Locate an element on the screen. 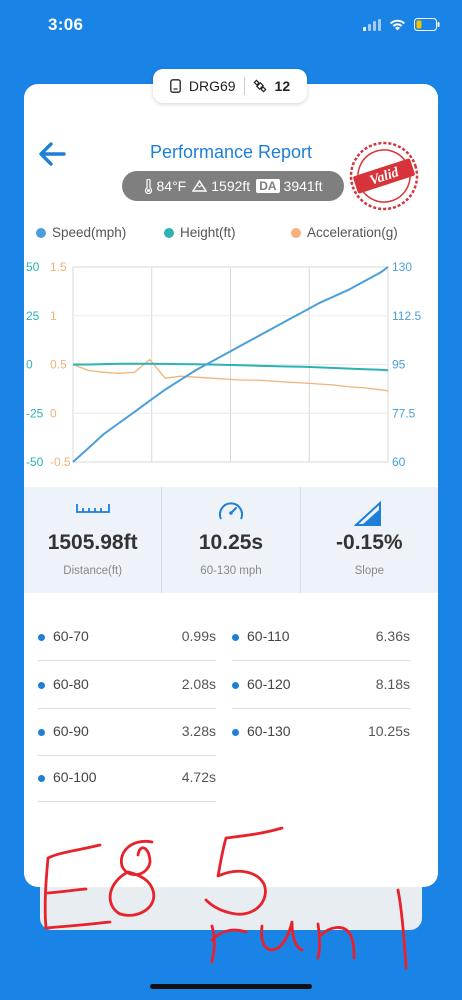 This screenshot has height=1000, width=462. split-time: 0.99s is located at coordinates (198, 636).